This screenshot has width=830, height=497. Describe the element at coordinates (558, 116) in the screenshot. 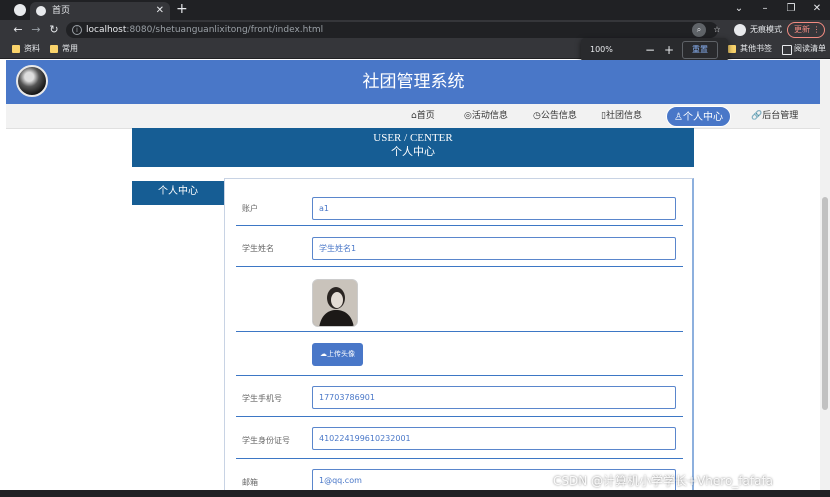

I see `nav-notices-label: 公告信息` at that location.